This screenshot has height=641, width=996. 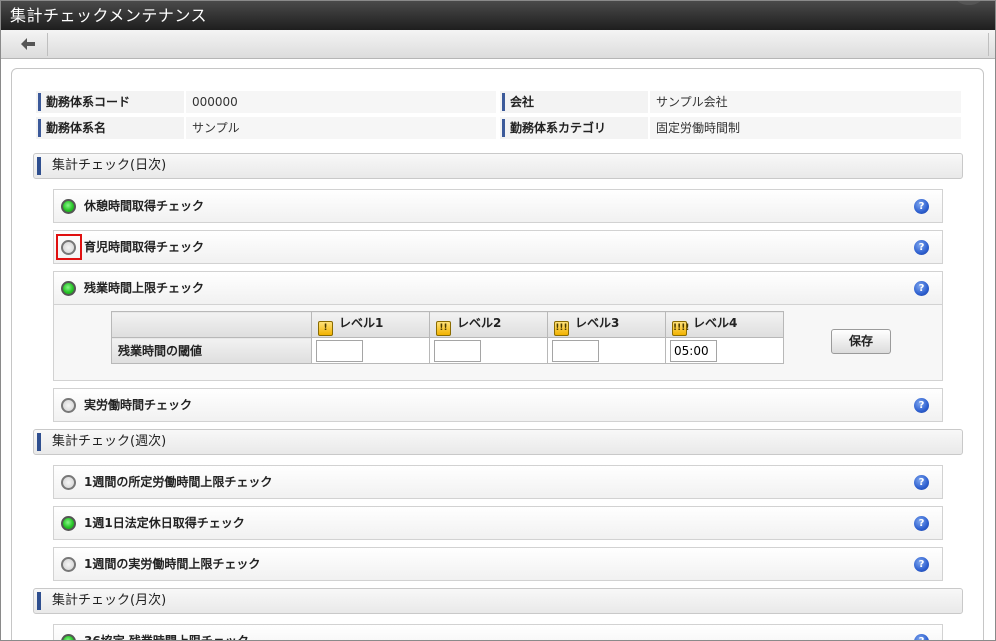 What do you see at coordinates (498, 288) in the screenshot?
I see `check-row-overtime-limit: 残業時間上限チェック ?` at bounding box center [498, 288].